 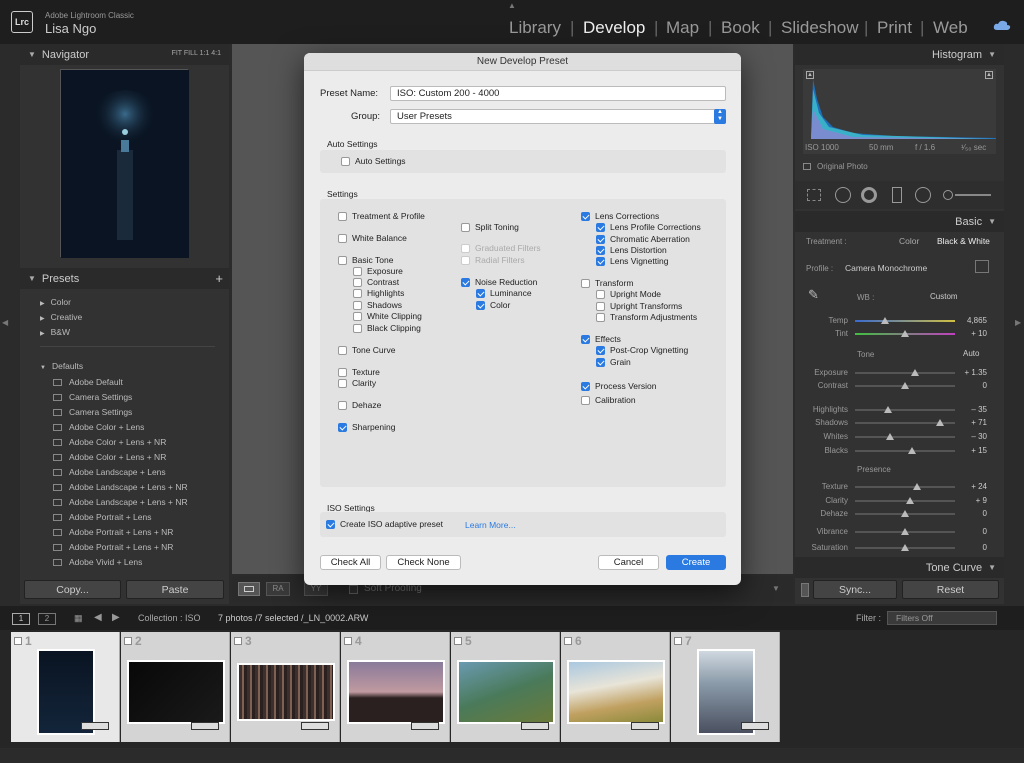 What do you see at coordinates (967, 320) in the screenshot?
I see `slider-value: 4,865` at bounding box center [967, 320].